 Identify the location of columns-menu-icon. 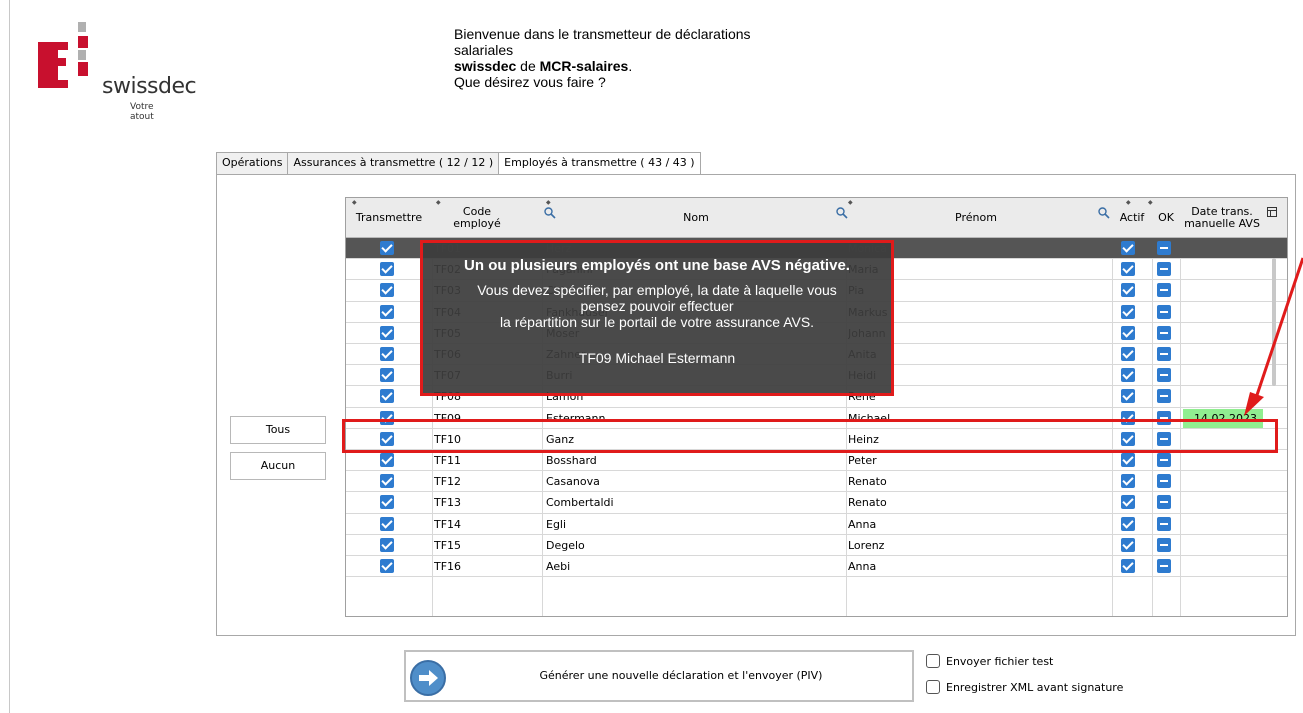
(1272, 212).